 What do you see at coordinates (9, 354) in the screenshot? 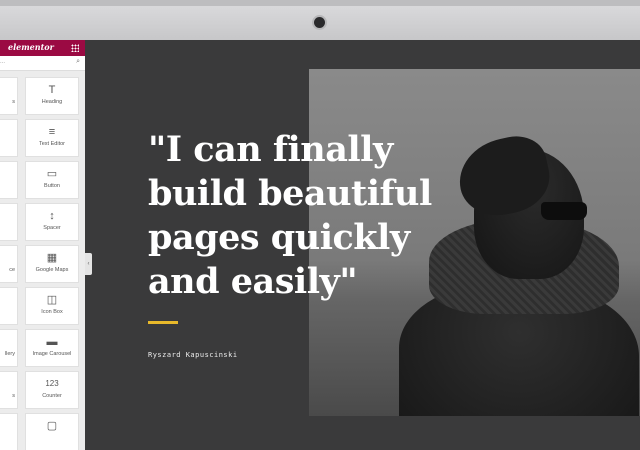
I see `widget-label: llery` at bounding box center [9, 354].